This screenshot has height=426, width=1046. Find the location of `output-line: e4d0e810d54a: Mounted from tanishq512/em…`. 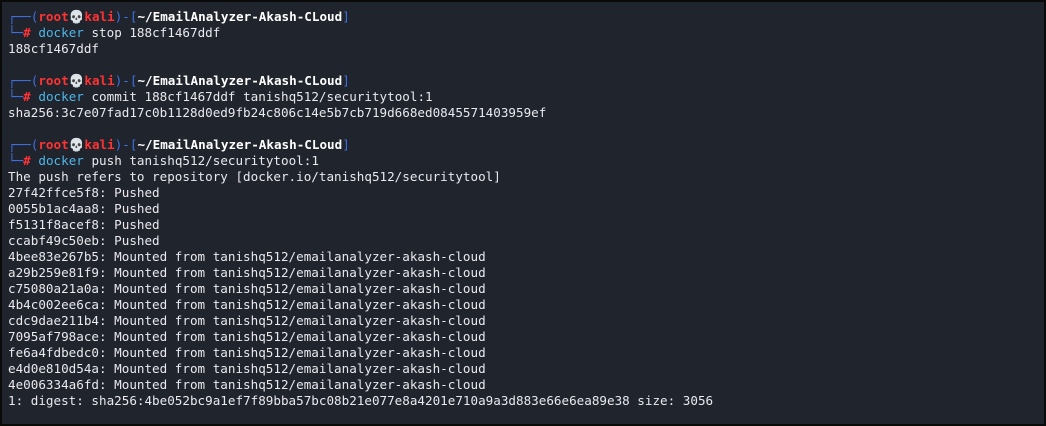

output-line: e4d0e810d54a: Mounted from tanishq512/em… is located at coordinates (247, 368).